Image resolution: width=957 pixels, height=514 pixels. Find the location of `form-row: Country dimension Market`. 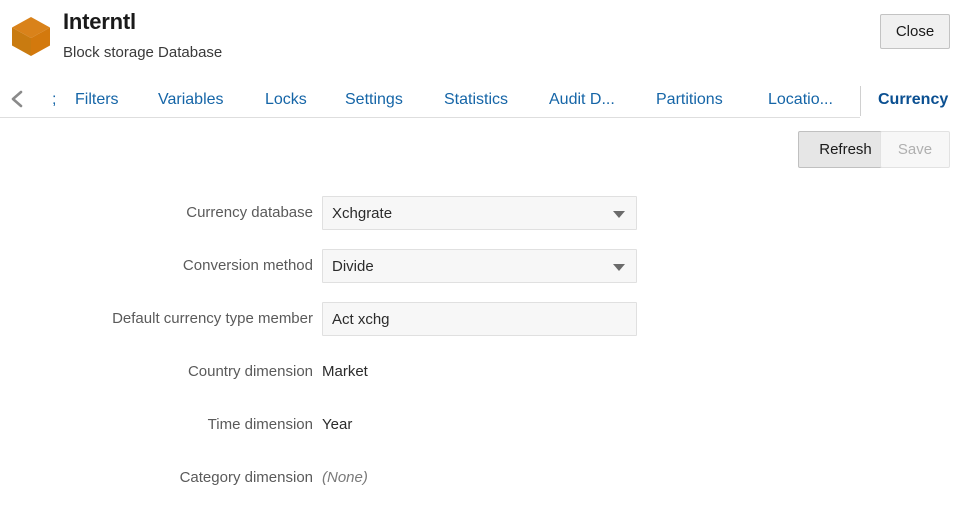

form-row: Country dimension Market is located at coordinates (478, 381).